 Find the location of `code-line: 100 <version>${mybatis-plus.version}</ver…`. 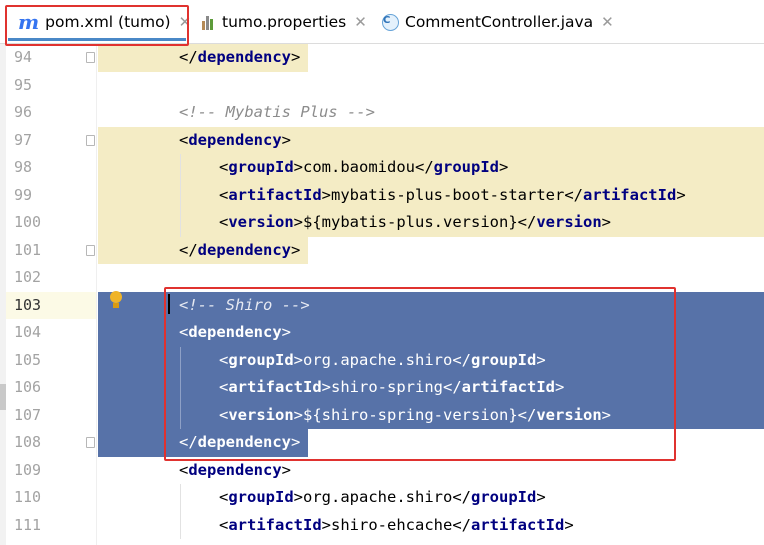

code-line: 100 <version>${mybatis-plus.version}</ver… is located at coordinates (382, 223).